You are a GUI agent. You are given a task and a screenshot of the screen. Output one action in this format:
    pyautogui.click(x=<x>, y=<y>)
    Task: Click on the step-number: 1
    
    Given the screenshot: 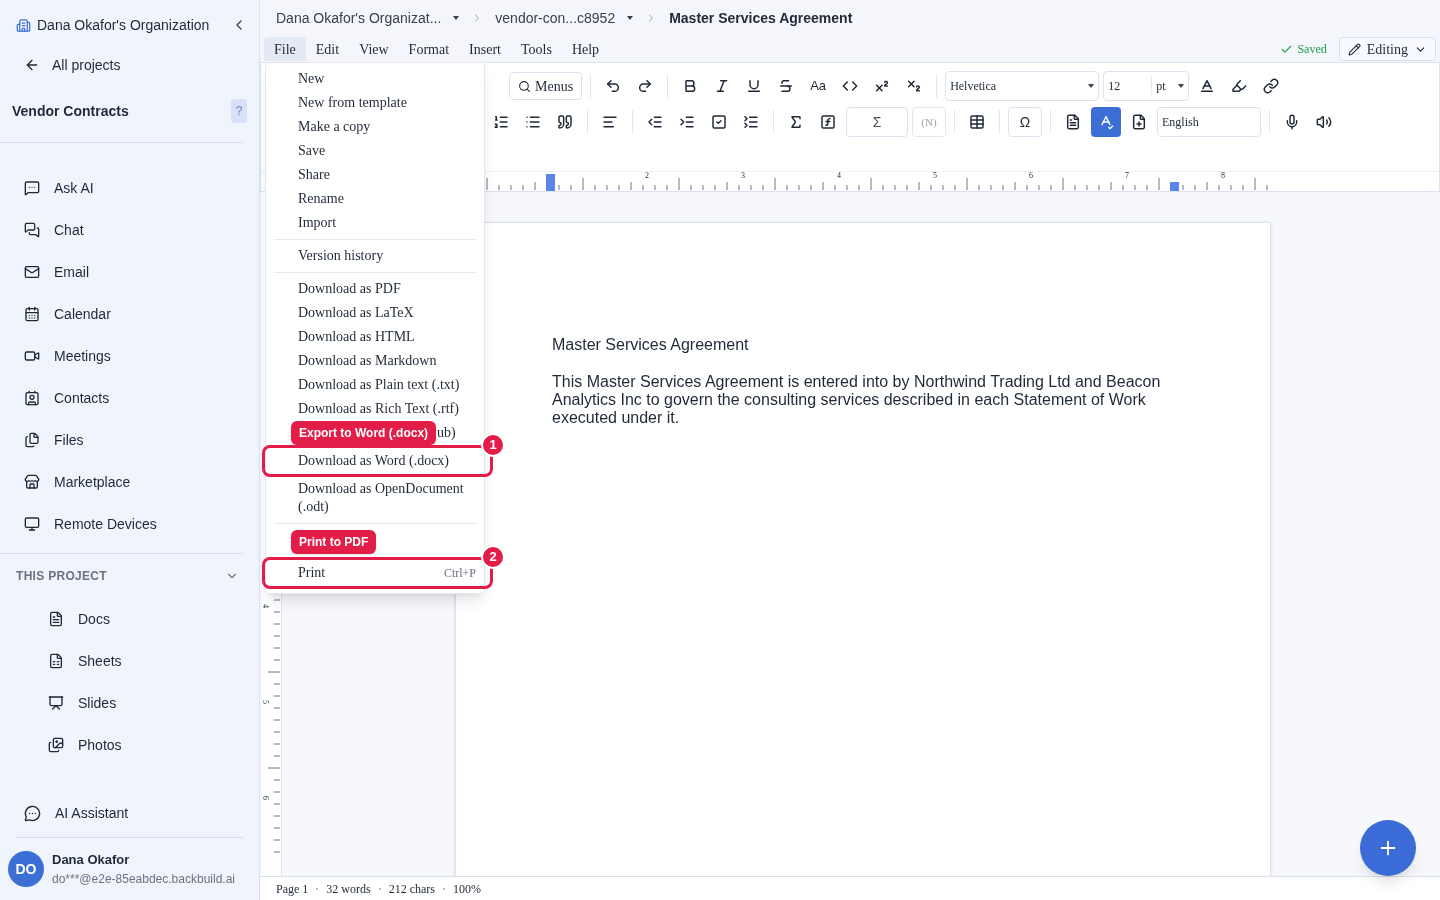 What is the action you would take?
    pyautogui.click(x=493, y=445)
    